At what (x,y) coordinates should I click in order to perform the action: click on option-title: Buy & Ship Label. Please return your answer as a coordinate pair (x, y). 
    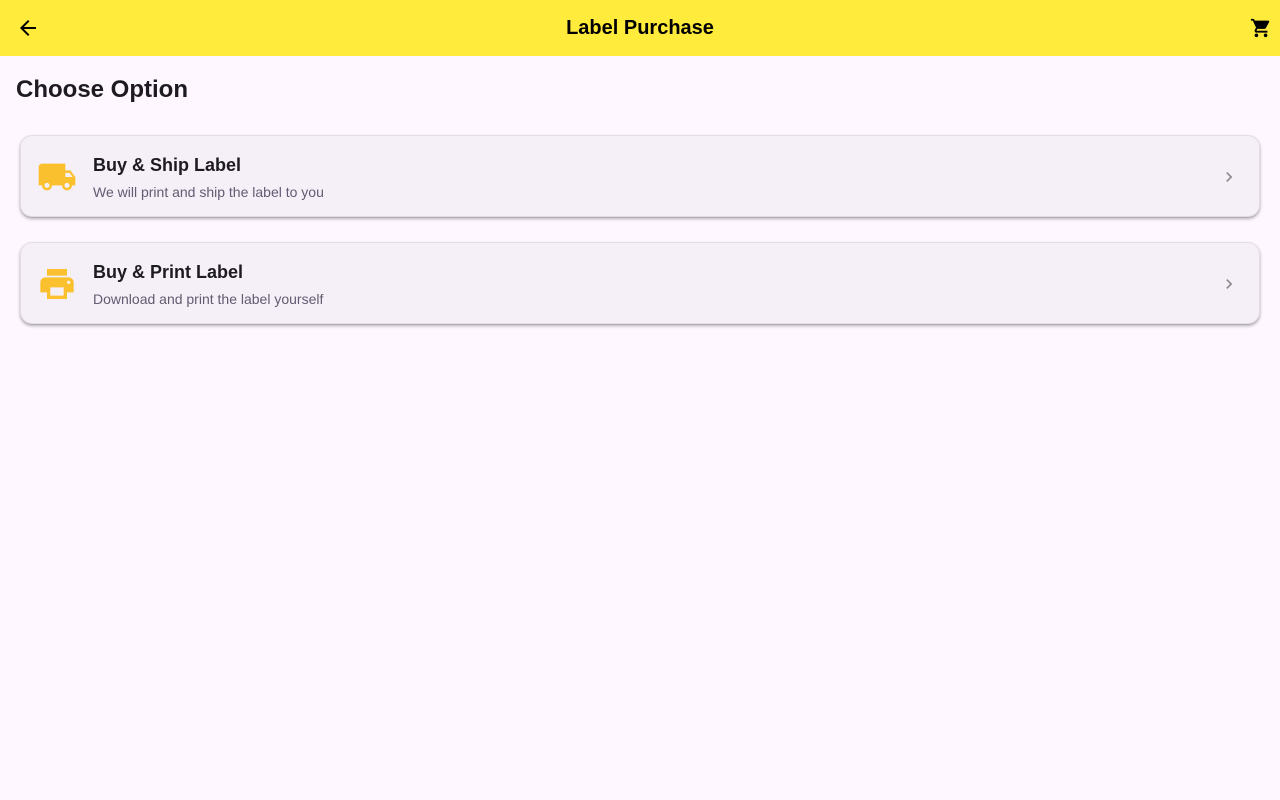
    Looking at the image, I should click on (167, 165).